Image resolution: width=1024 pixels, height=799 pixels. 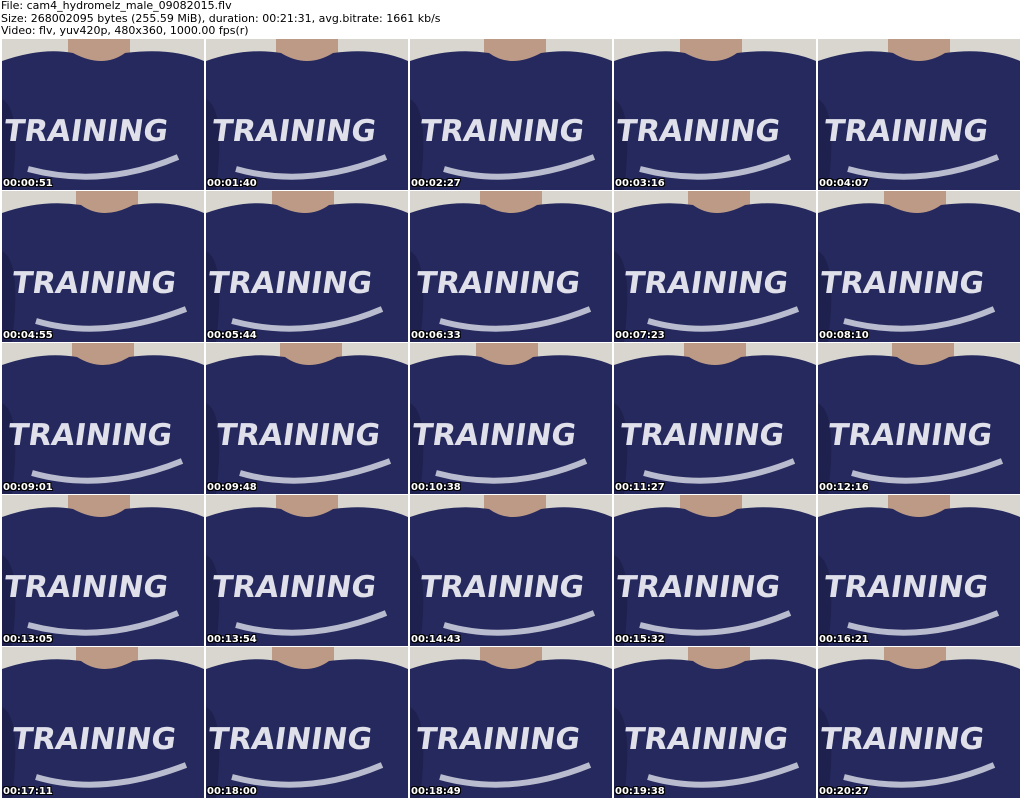 What do you see at coordinates (640, 791) in the screenshot?
I see `thumbnail-timestamp: 00:19:38` at bounding box center [640, 791].